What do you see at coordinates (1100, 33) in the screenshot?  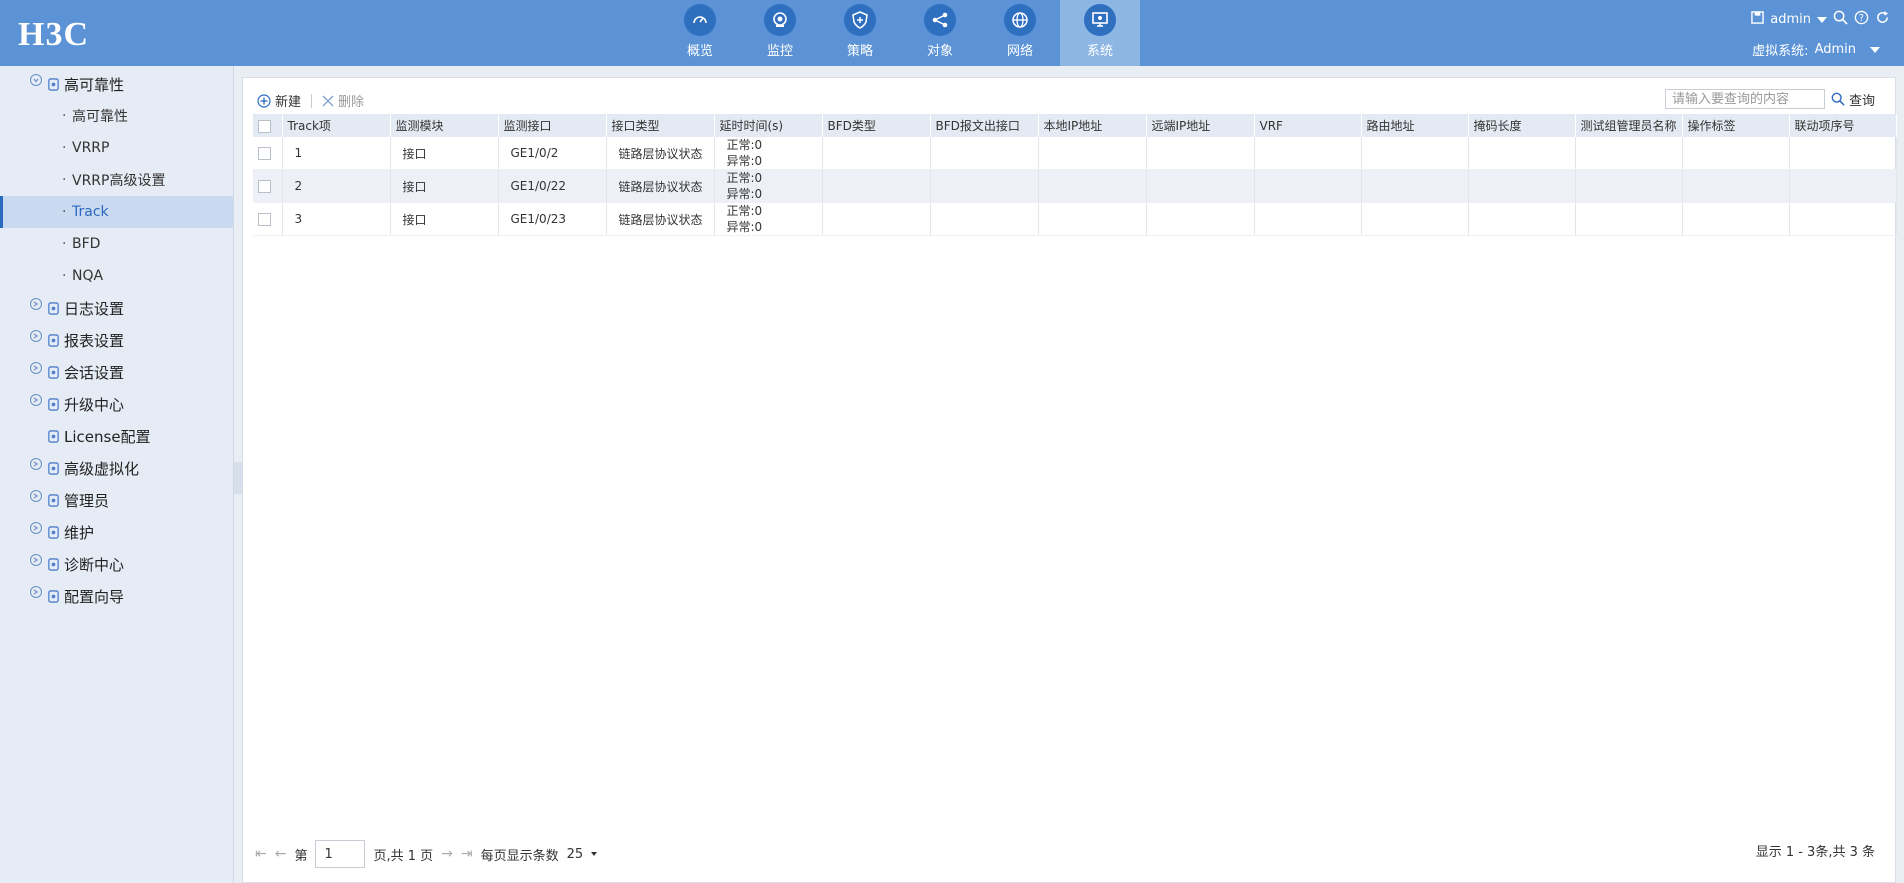 I see `nav-item-5: 系统` at bounding box center [1100, 33].